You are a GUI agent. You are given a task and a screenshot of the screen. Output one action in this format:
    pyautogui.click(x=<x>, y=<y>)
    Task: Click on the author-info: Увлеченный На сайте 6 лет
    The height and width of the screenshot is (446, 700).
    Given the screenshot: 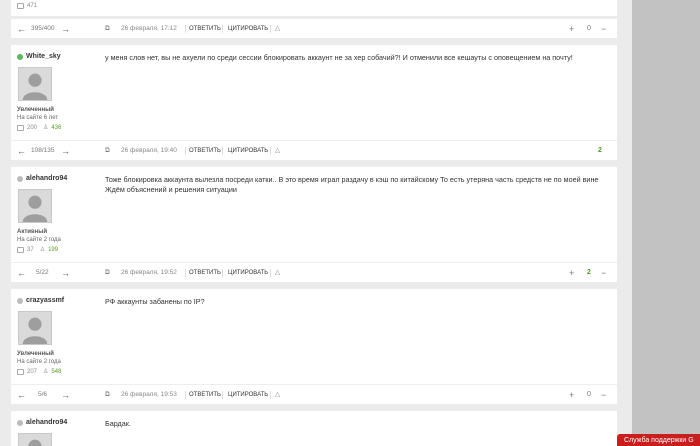 What is the action you would take?
    pyautogui.click(x=37, y=114)
    